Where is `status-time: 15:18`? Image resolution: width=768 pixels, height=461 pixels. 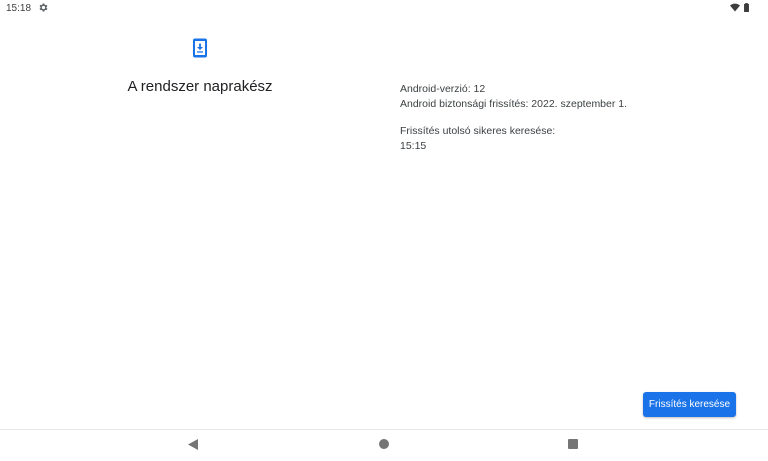
status-time: 15:18 is located at coordinates (19, 8).